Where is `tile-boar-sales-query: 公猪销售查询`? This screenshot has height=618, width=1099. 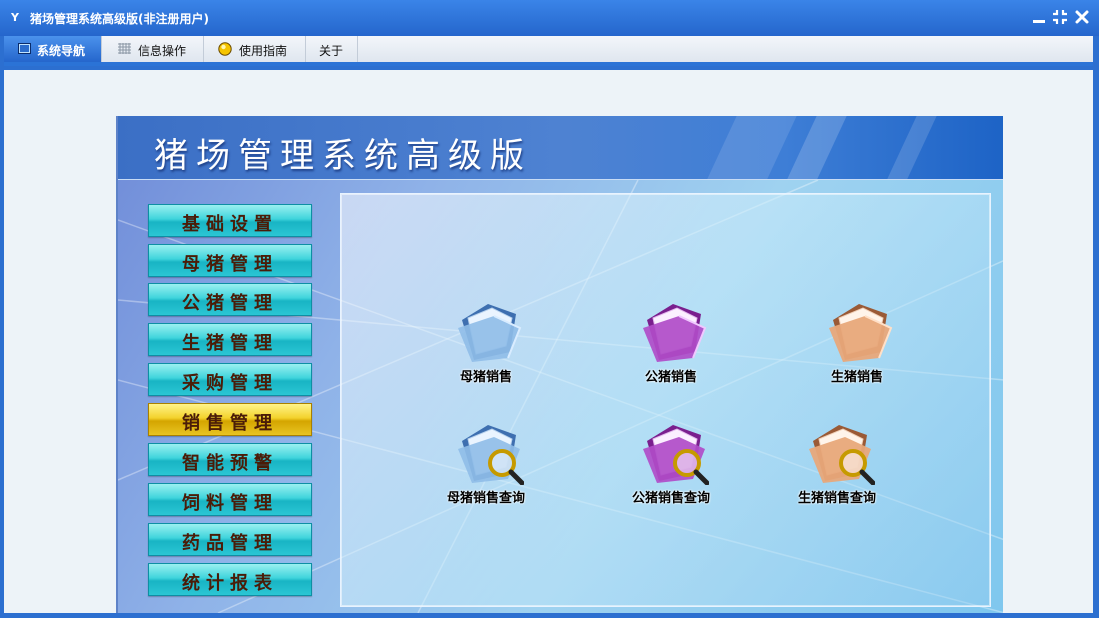 tile-boar-sales-query: 公猪销售查询 is located at coordinates (671, 469).